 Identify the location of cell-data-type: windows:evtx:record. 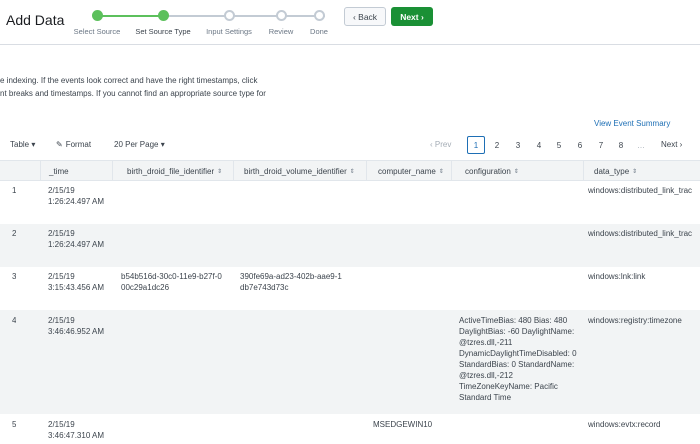
(624, 424).